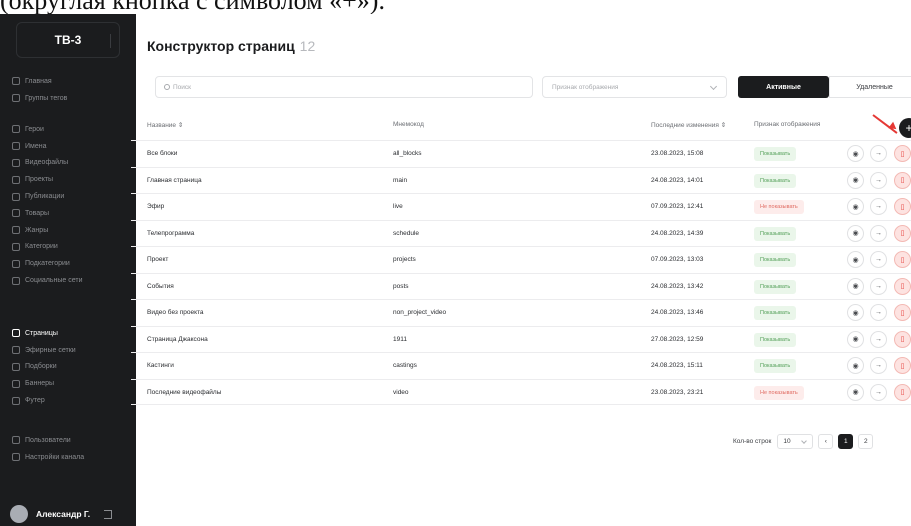  I want to click on sidebar-item: Социальные сети, so click(72, 280).